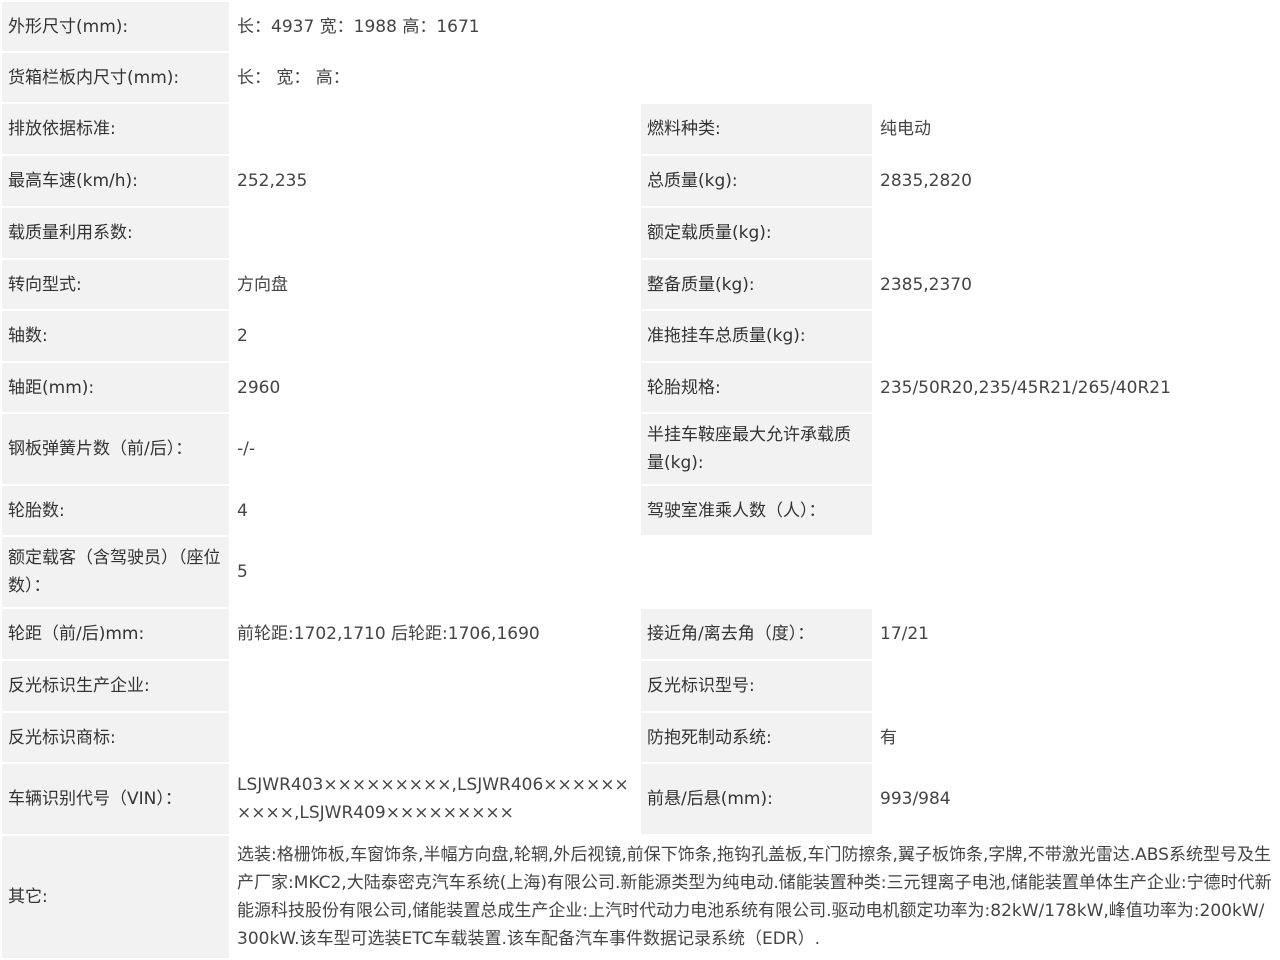 The image size is (1280, 960). I want to click on wheelbase-label: 轴距(mm):, so click(115, 387).